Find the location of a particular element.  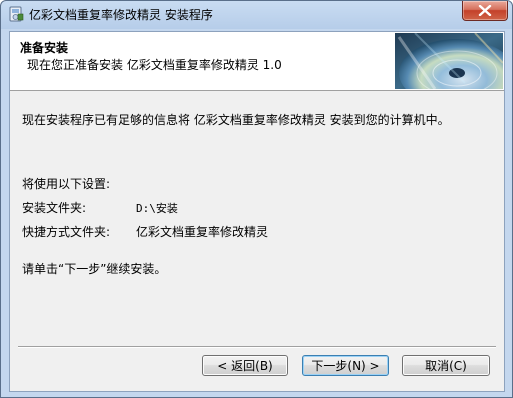

divider is located at coordinates (257, 347).